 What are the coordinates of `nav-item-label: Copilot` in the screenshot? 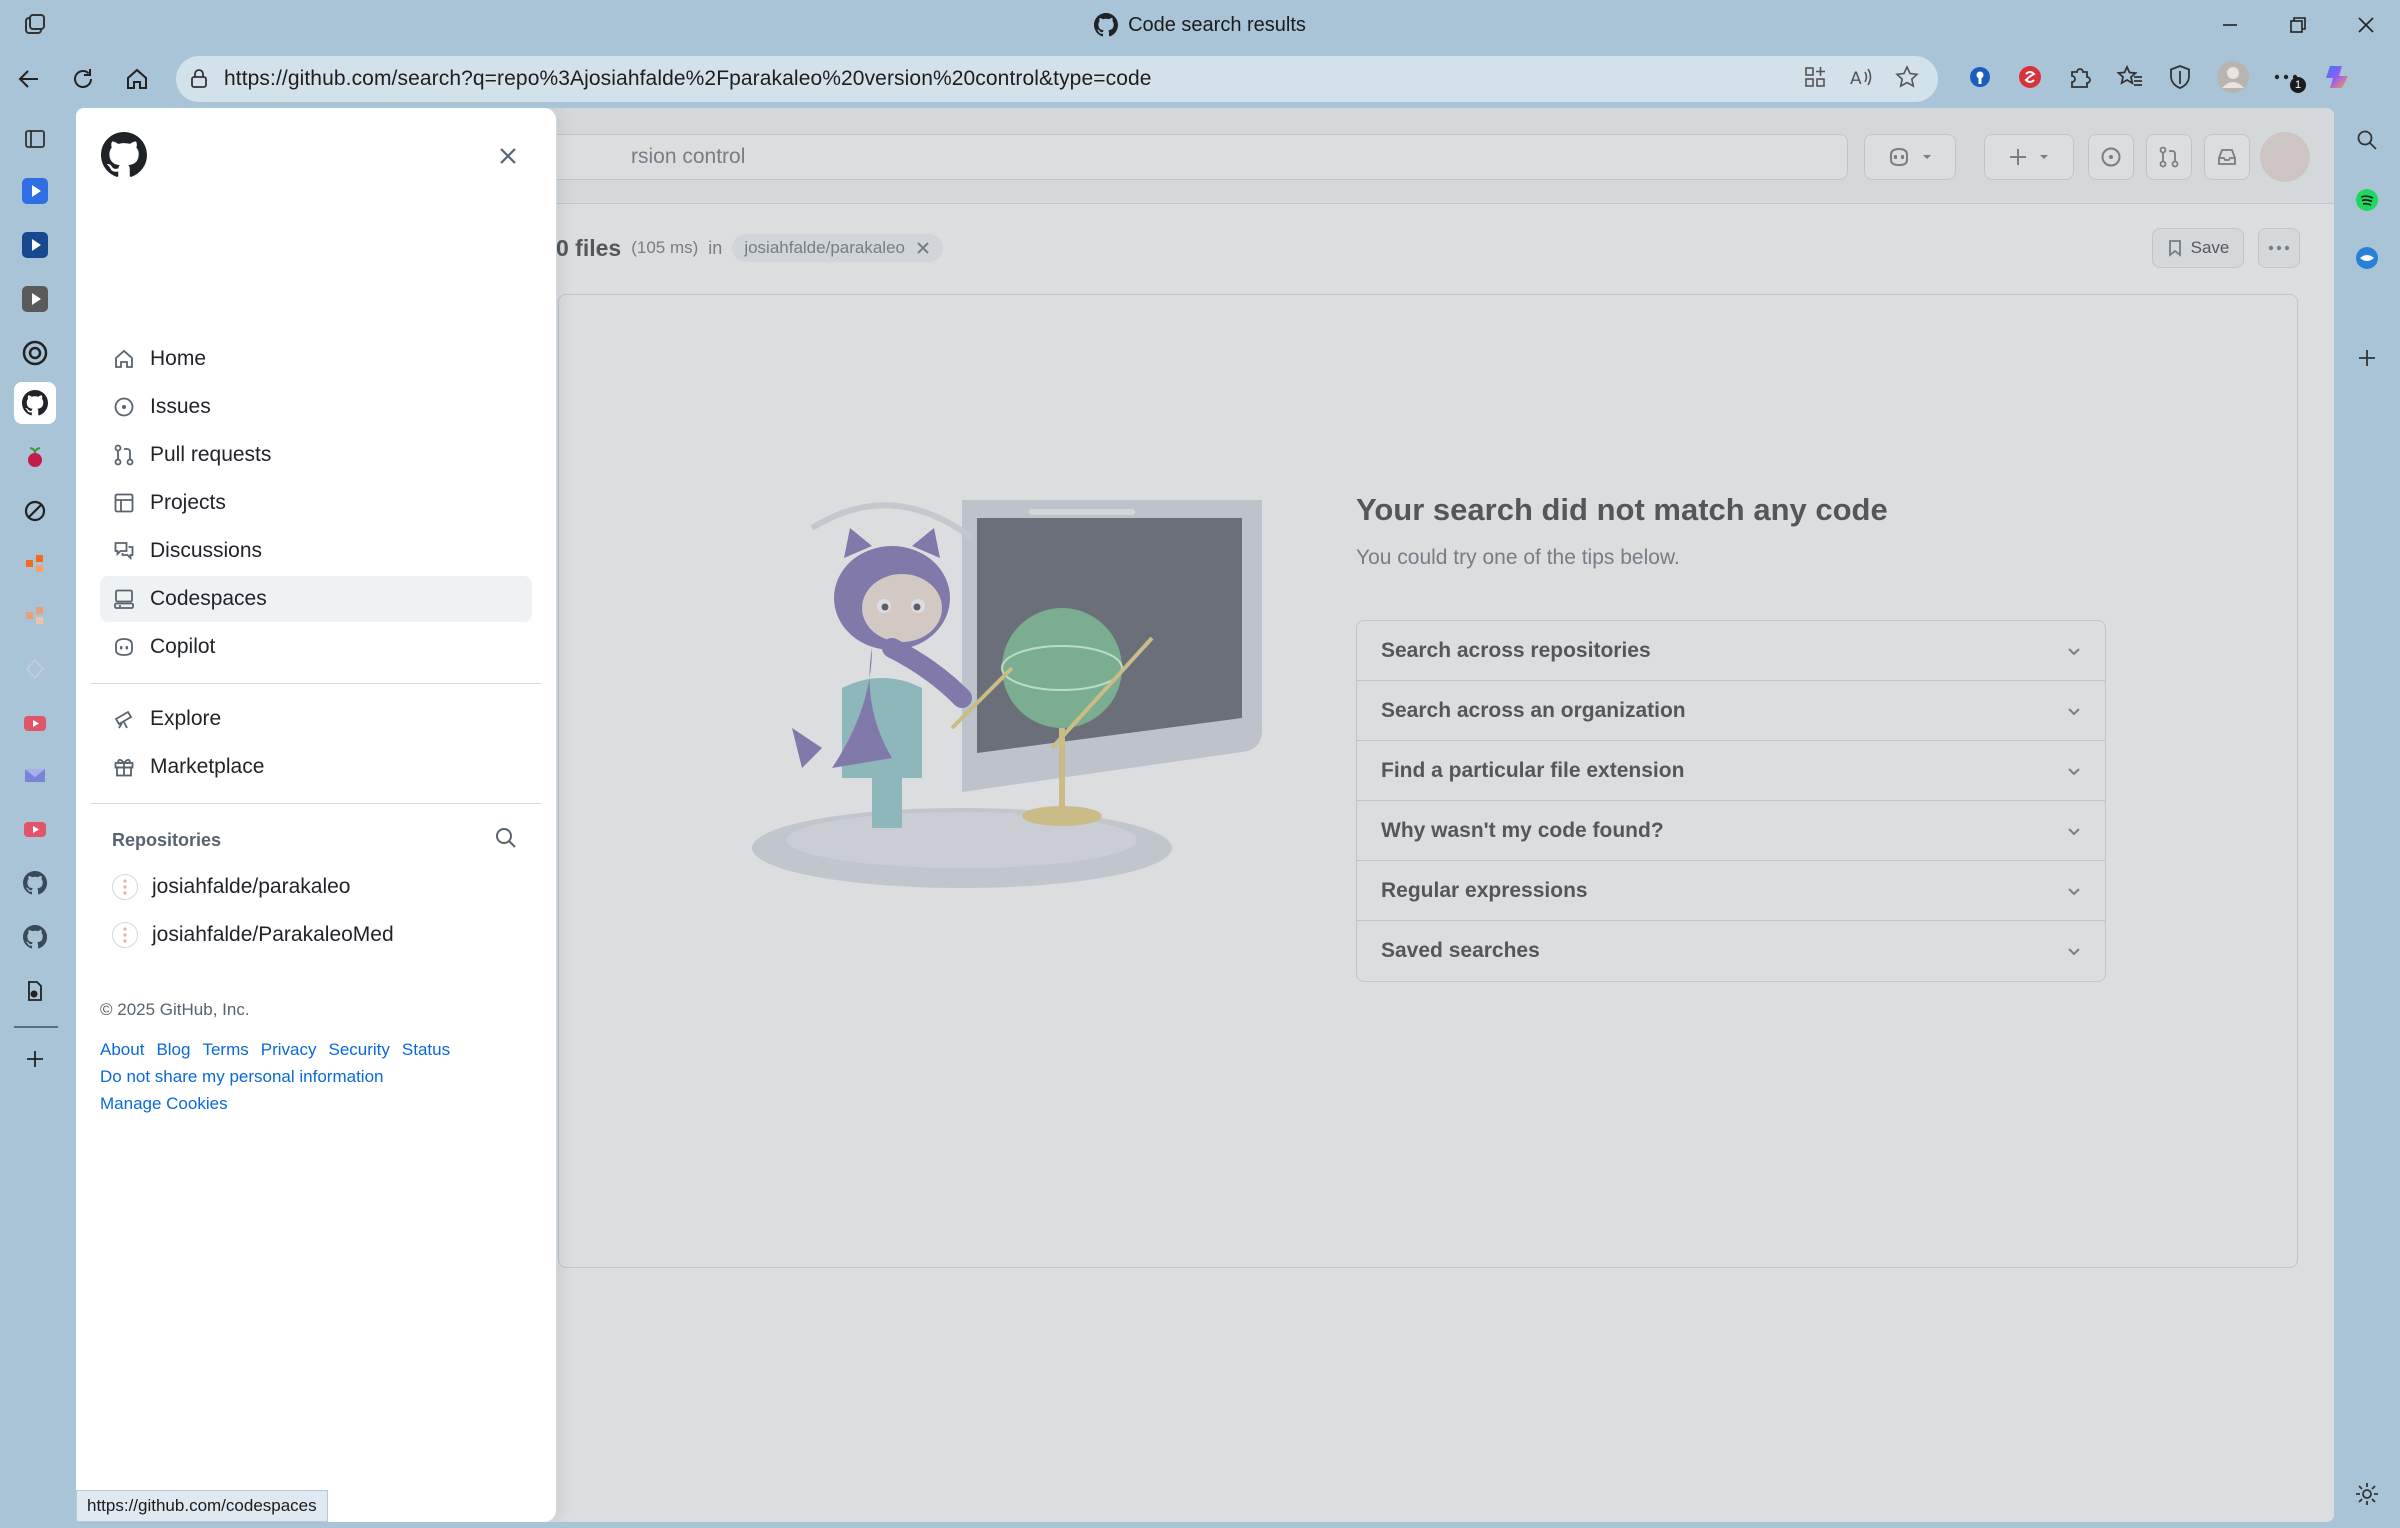 It's located at (183, 646).